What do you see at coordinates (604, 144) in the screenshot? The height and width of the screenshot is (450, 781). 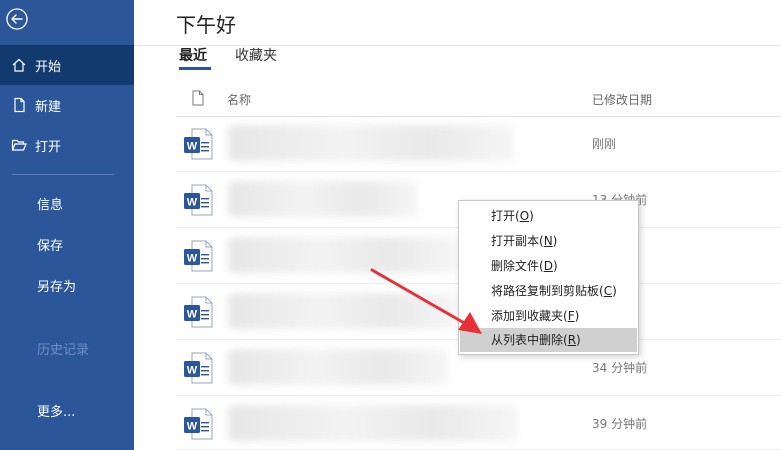 I see `row-modified-date: 刚刚` at bounding box center [604, 144].